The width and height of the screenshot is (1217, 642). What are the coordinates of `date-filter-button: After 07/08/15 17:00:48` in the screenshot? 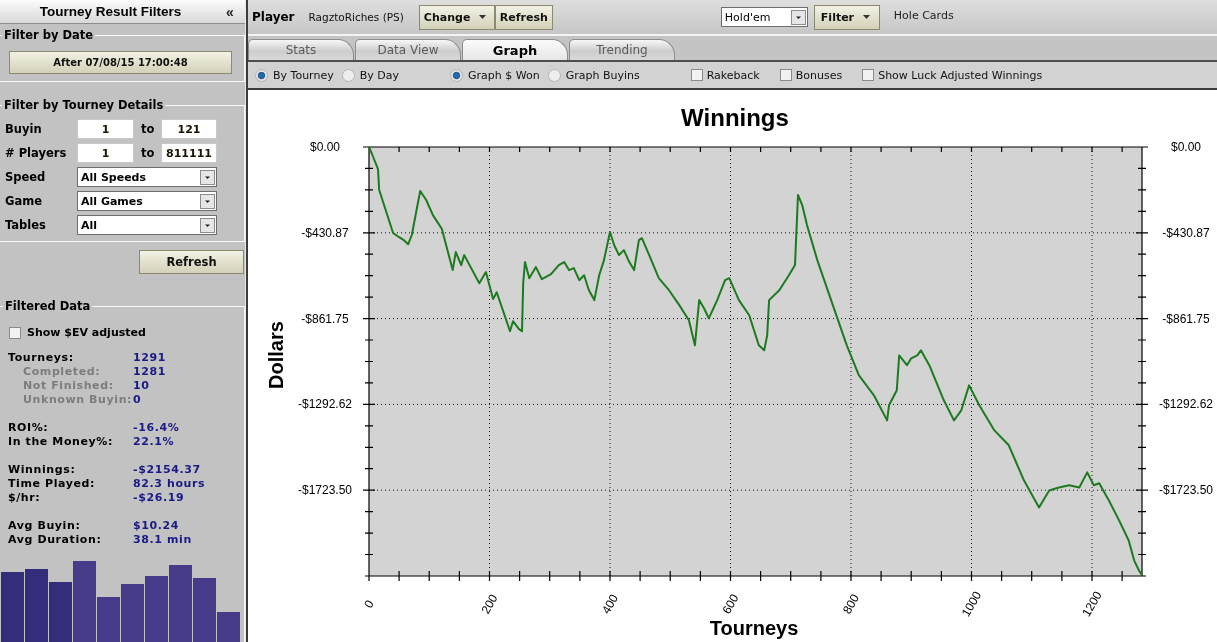 It's located at (120, 62).